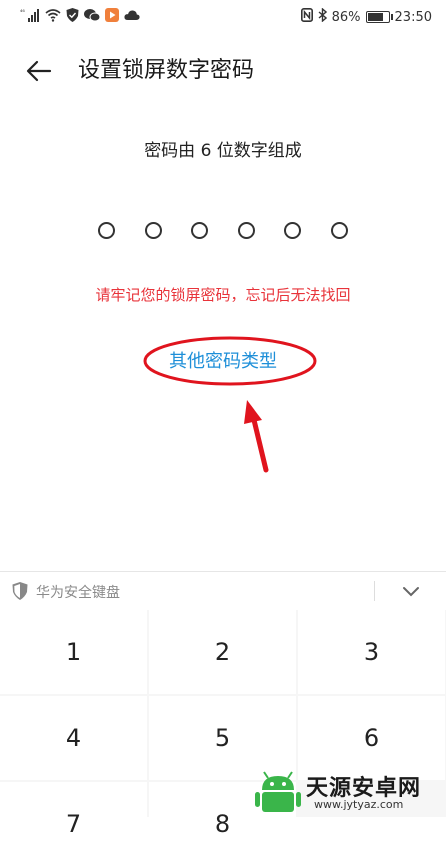 The image size is (446, 866). Describe the element at coordinates (73, 652) in the screenshot. I see `key-1: 1` at that location.